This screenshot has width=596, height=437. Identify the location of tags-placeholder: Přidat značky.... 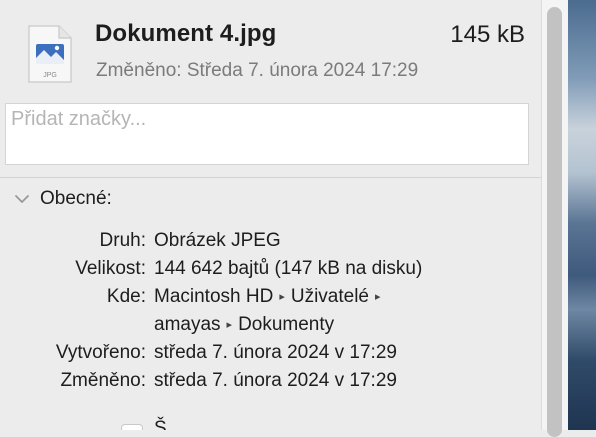
(79, 119).